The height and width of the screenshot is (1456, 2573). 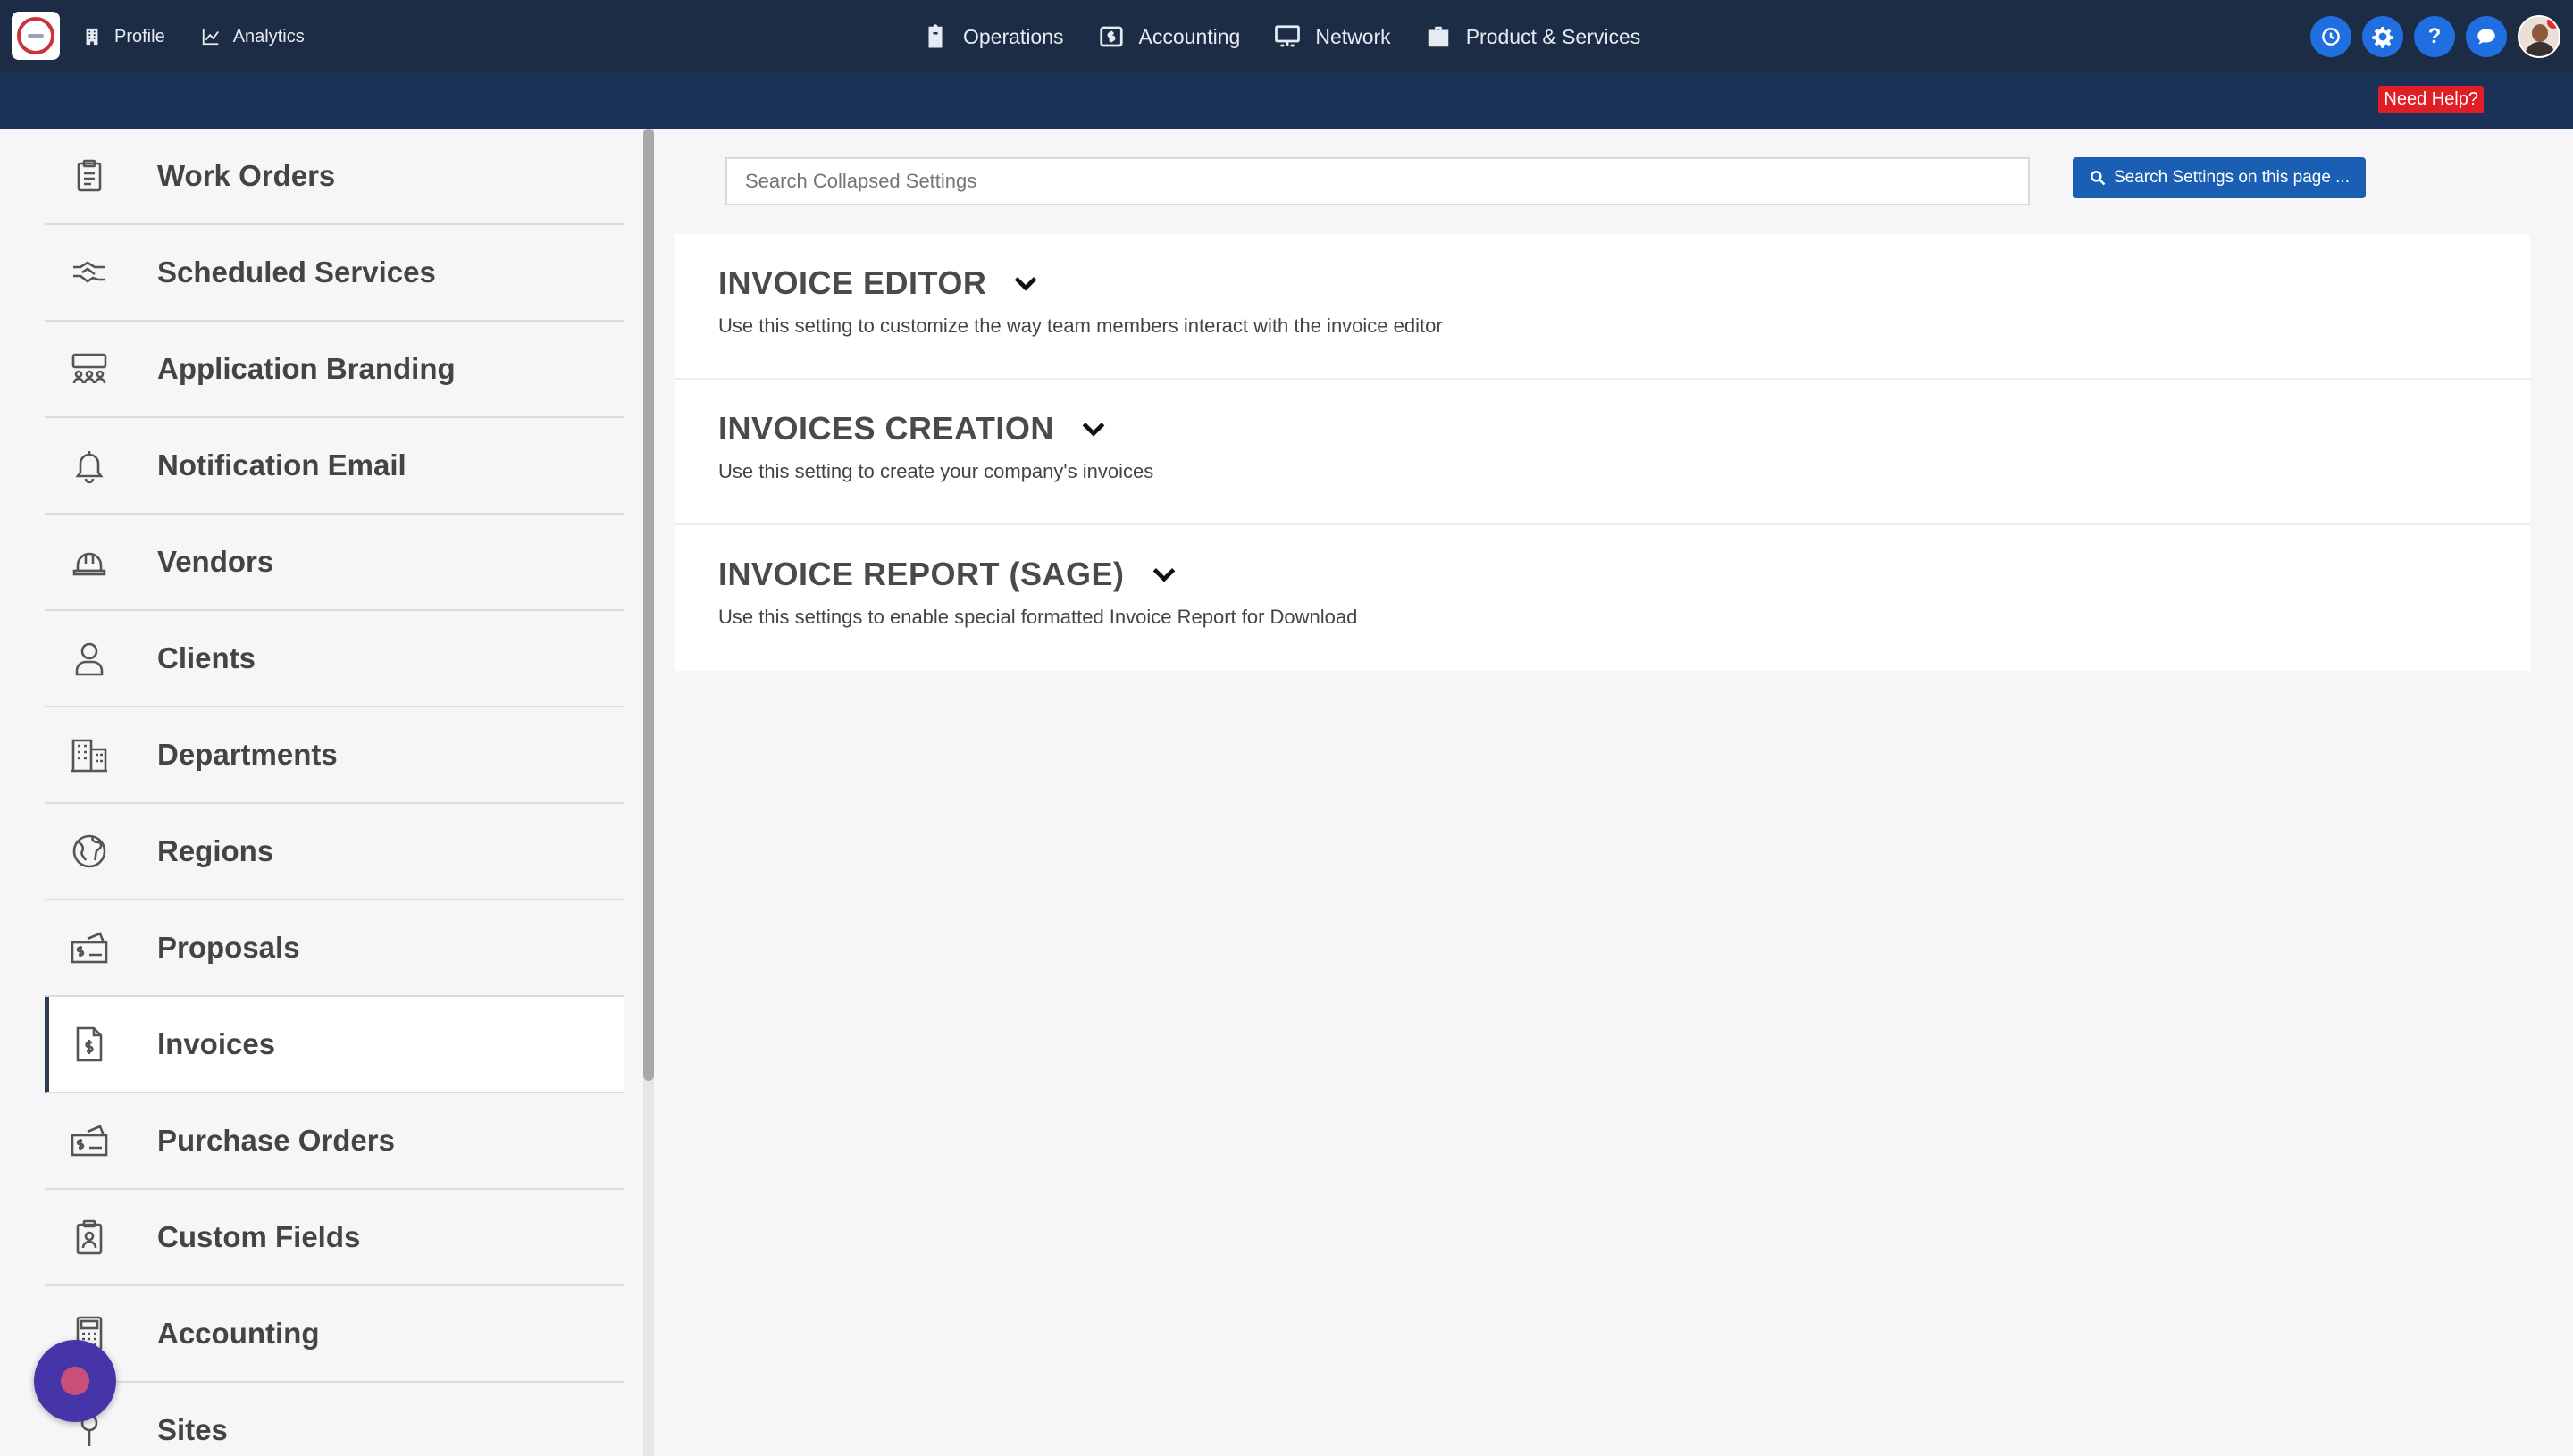 I want to click on nav-product-services: Product & Services, so click(x=1533, y=36).